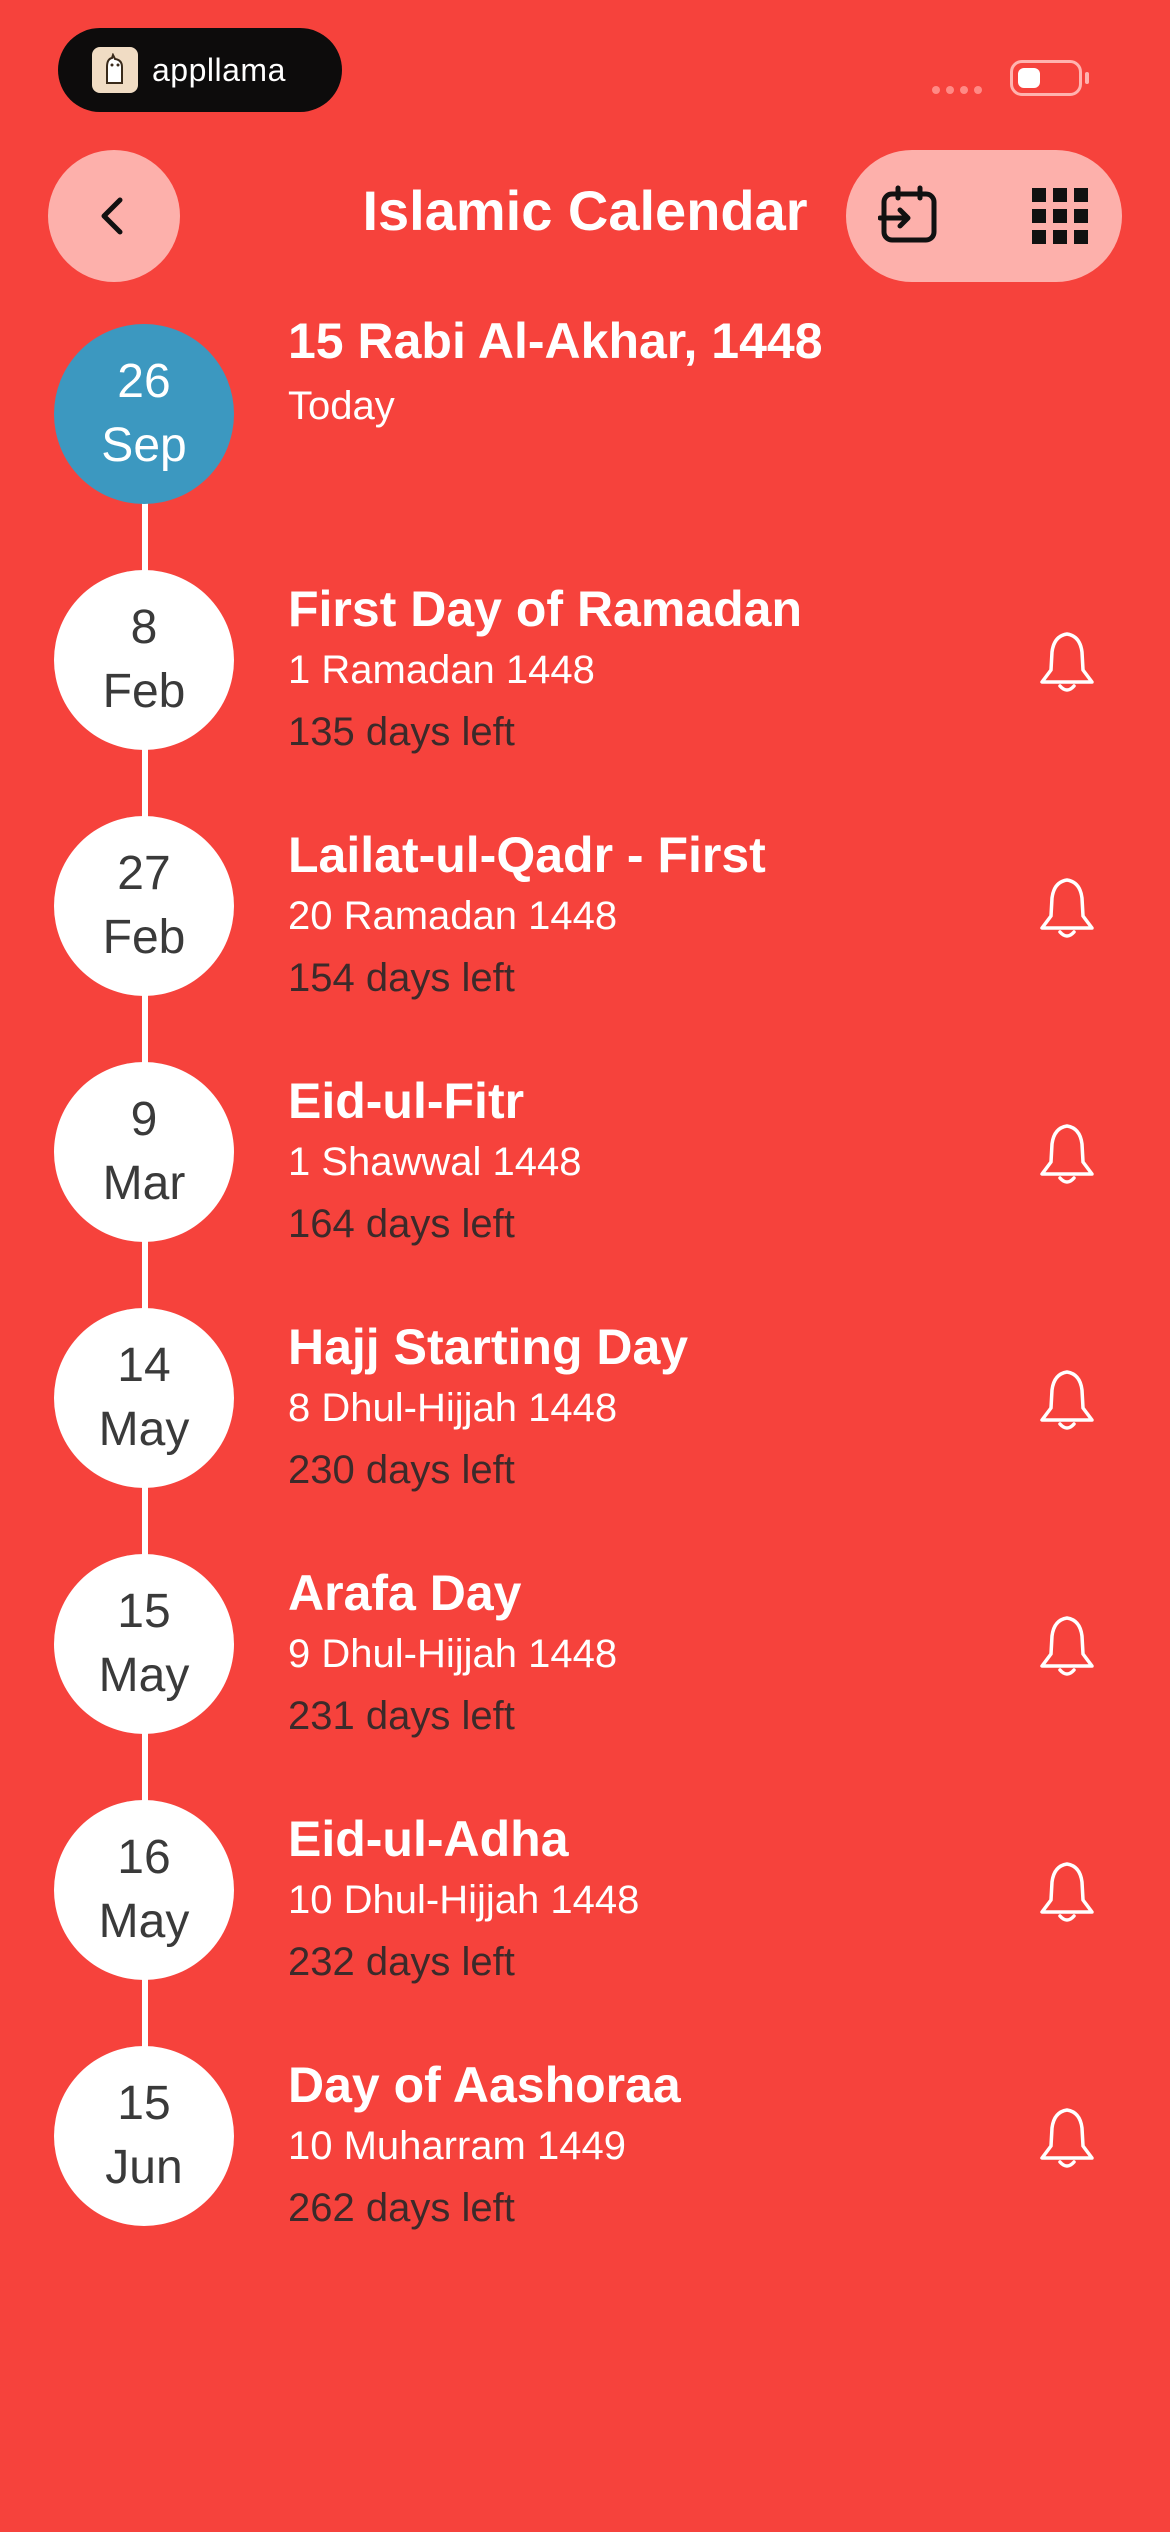 The width and height of the screenshot is (1170, 2532). Describe the element at coordinates (144, 1183) in the screenshot. I see `date-month: Mar` at that location.